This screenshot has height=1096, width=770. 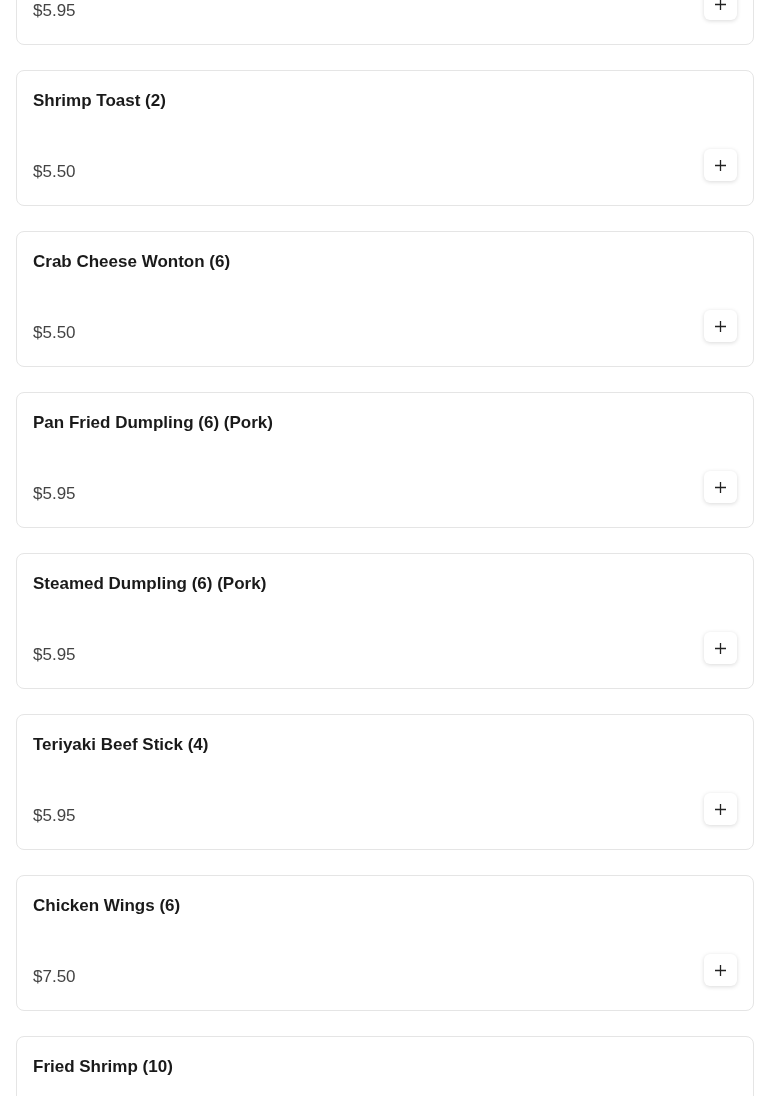 I want to click on item-price: $7.50, so click(x=54, y=977).